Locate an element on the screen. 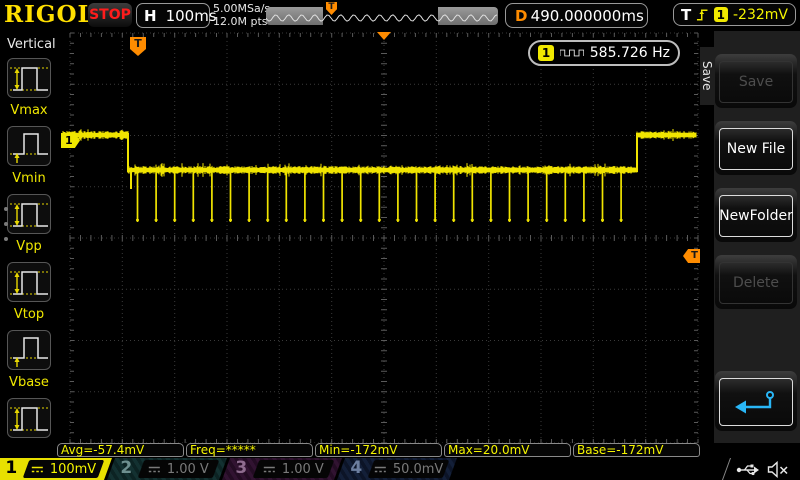 The height and width of the screenshot is (480, 800). delay-value: 490.000000ms is located at coordinates (587, 15).